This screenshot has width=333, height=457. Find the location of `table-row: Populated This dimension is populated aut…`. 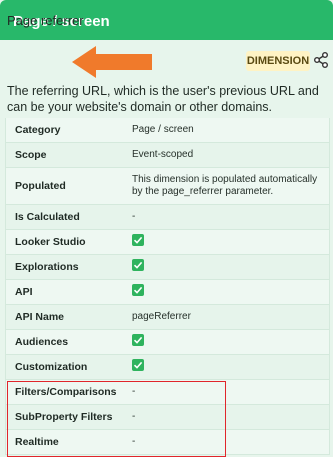

table-row: Populated This dimension is populated aut… is located at coordinates (167, 186).